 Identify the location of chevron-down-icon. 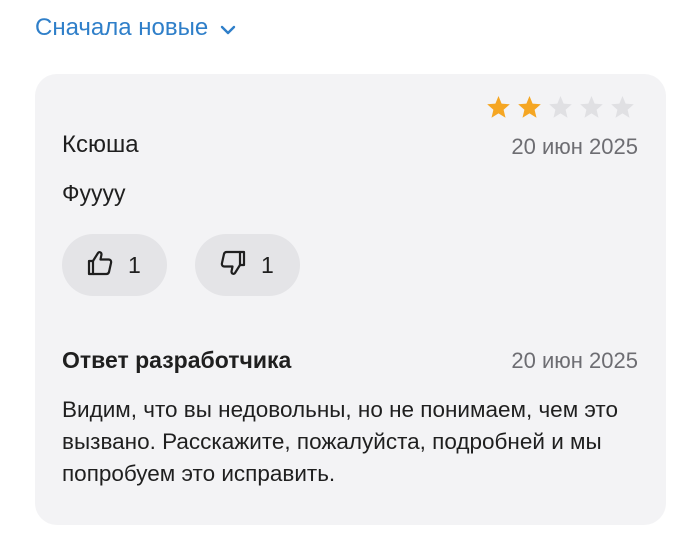
(228, 30).